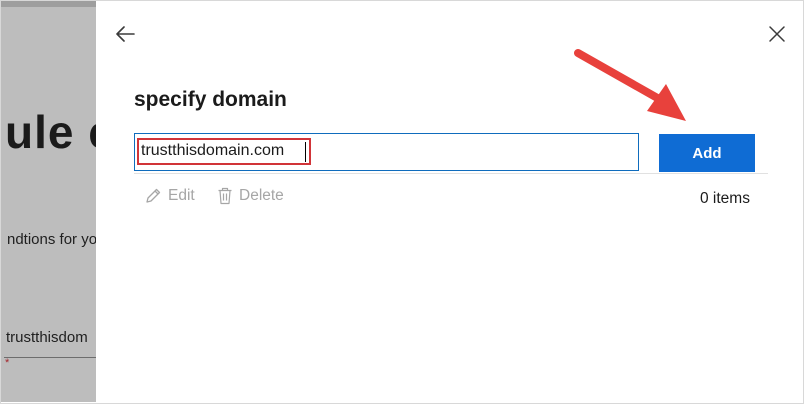 The image size is (804, 404). What do you see at coordinates (50, 132) in the screenshot?
I see `background-heading: ule co` at bounding box center [50, 132].